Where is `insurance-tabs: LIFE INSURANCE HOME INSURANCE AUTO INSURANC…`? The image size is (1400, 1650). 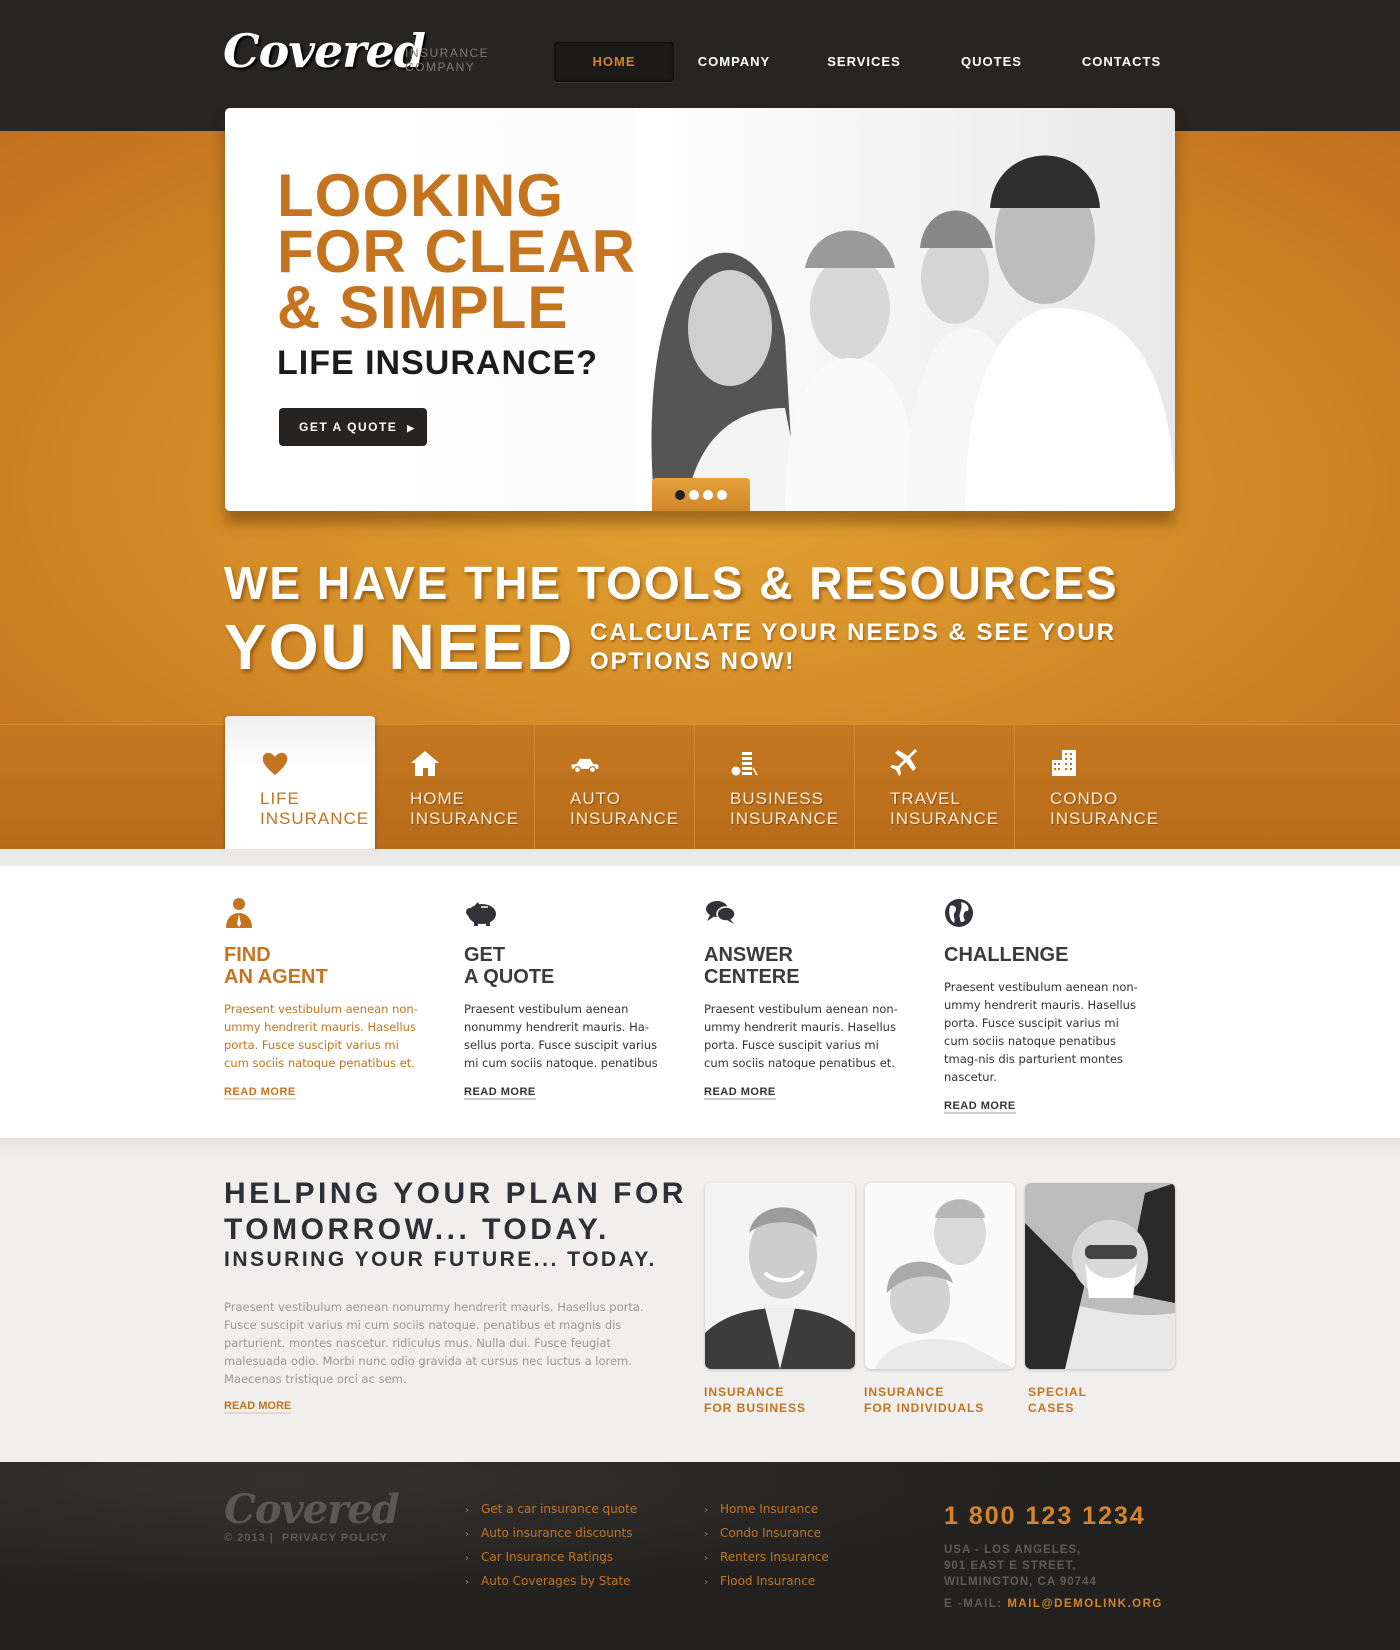 insurance-tabs: LIFE INSURANCE HOME INSURANCE AUTO INSURANC… is located at coordinates (700, 783).